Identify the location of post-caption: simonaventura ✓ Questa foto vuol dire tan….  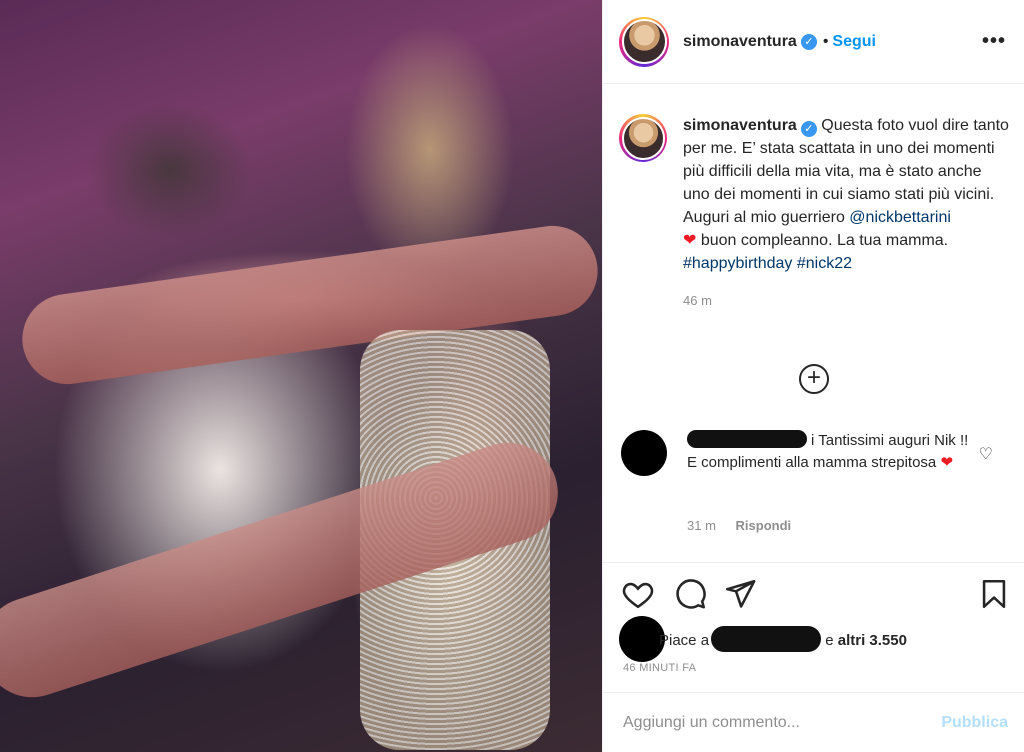
(814, 213).